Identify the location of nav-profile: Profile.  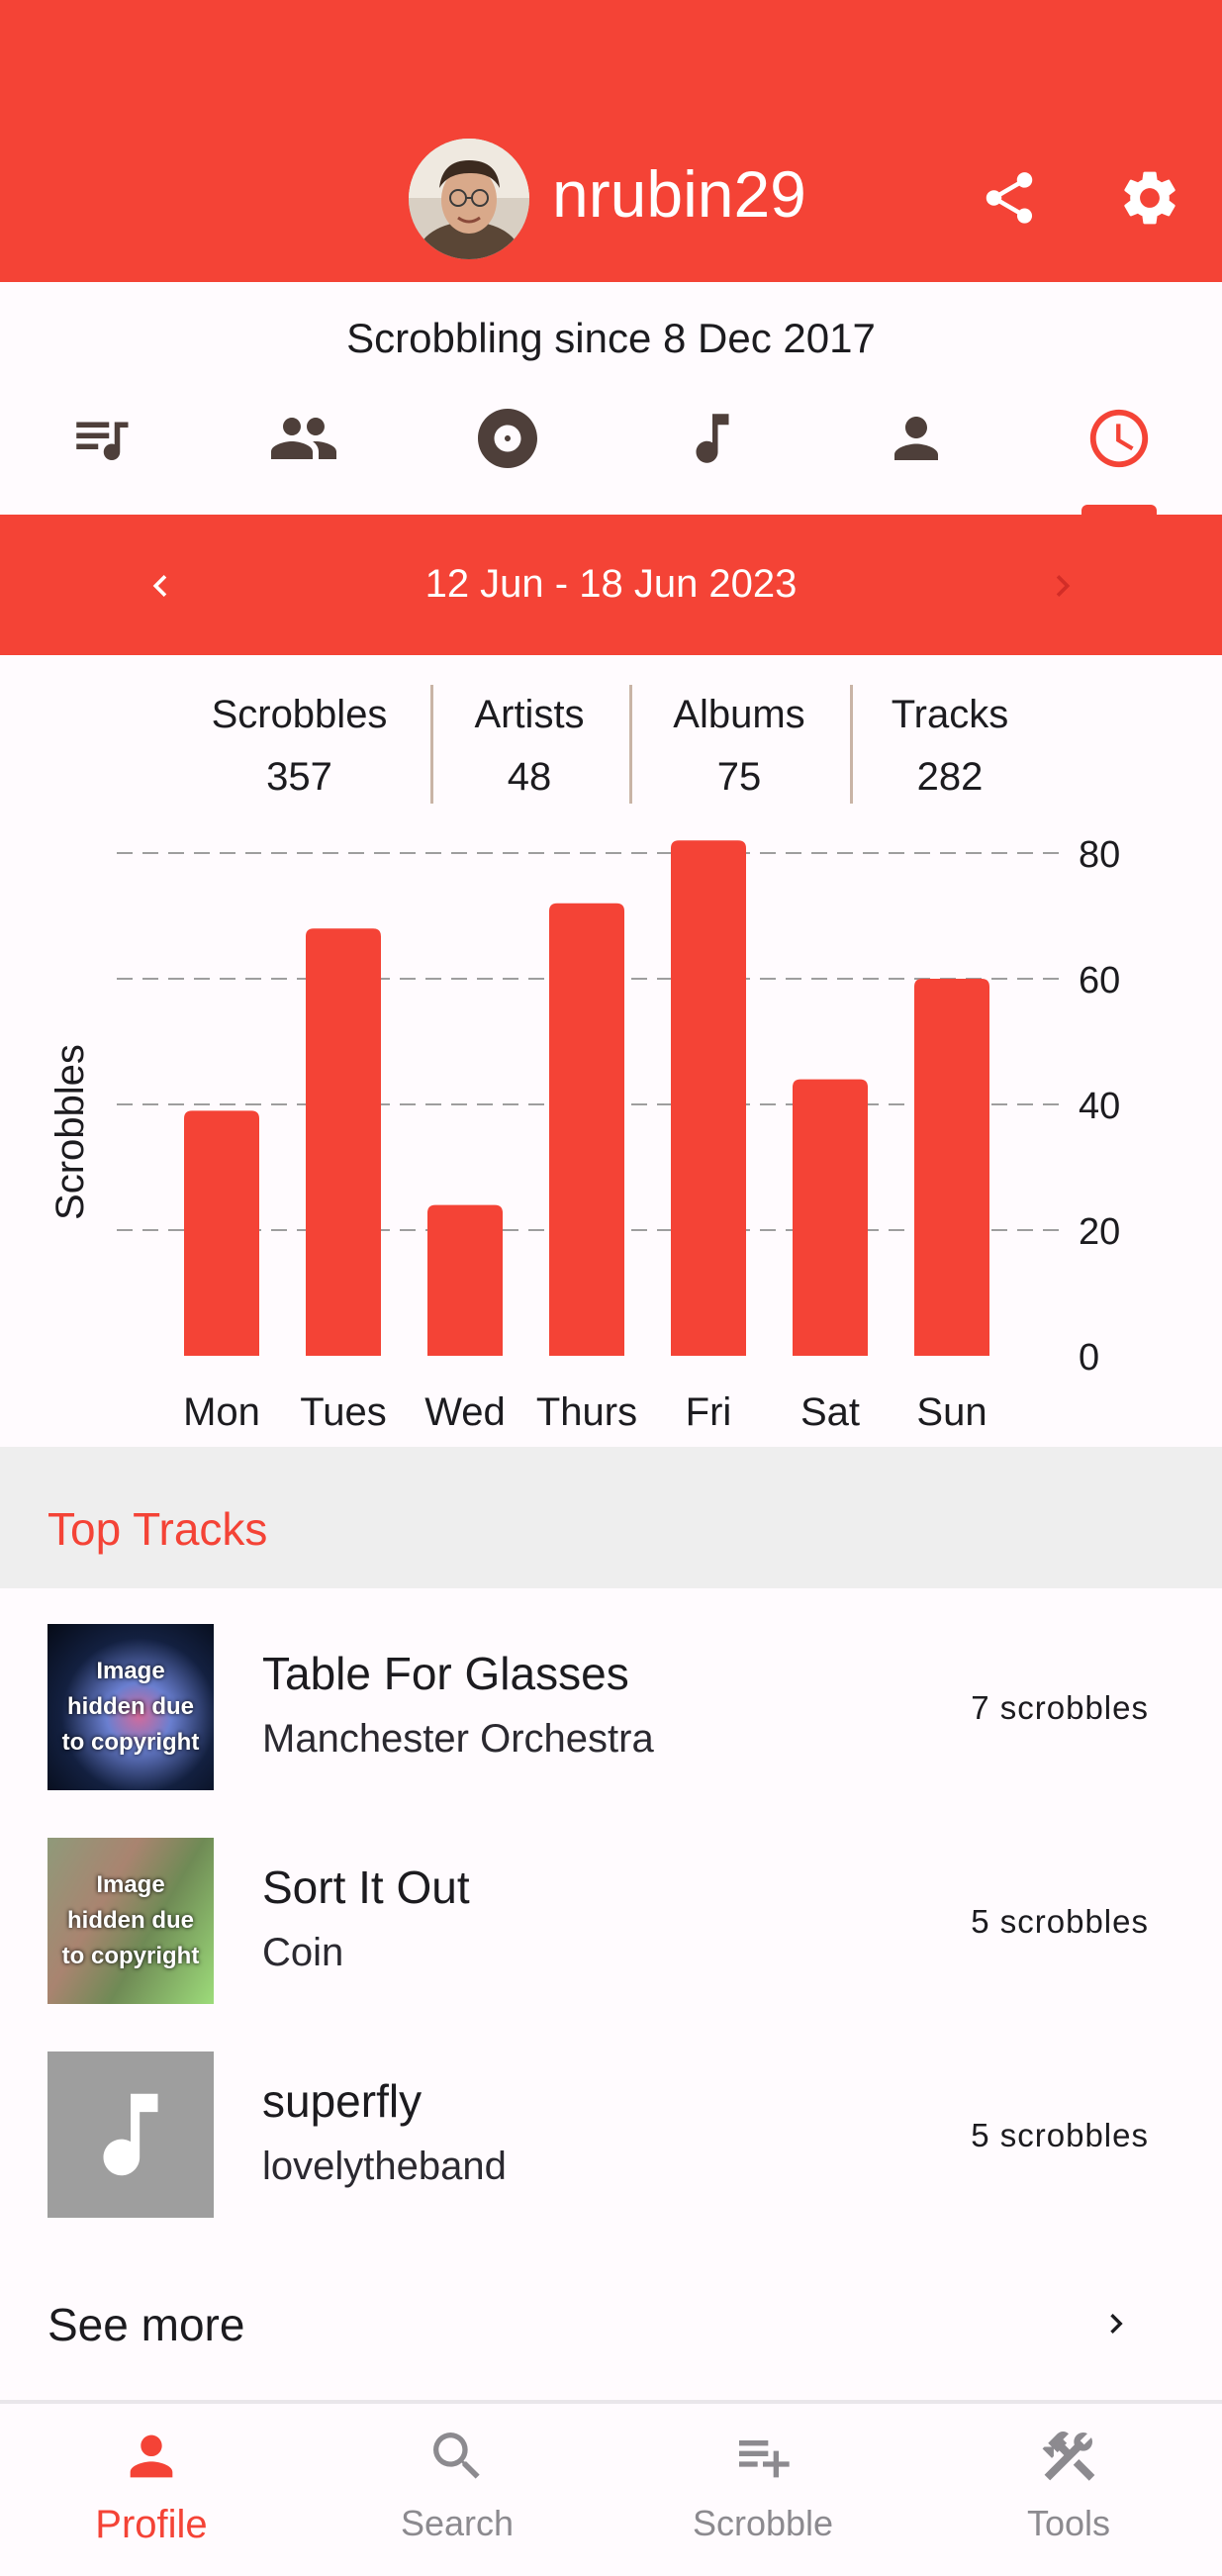
(151, 2486).